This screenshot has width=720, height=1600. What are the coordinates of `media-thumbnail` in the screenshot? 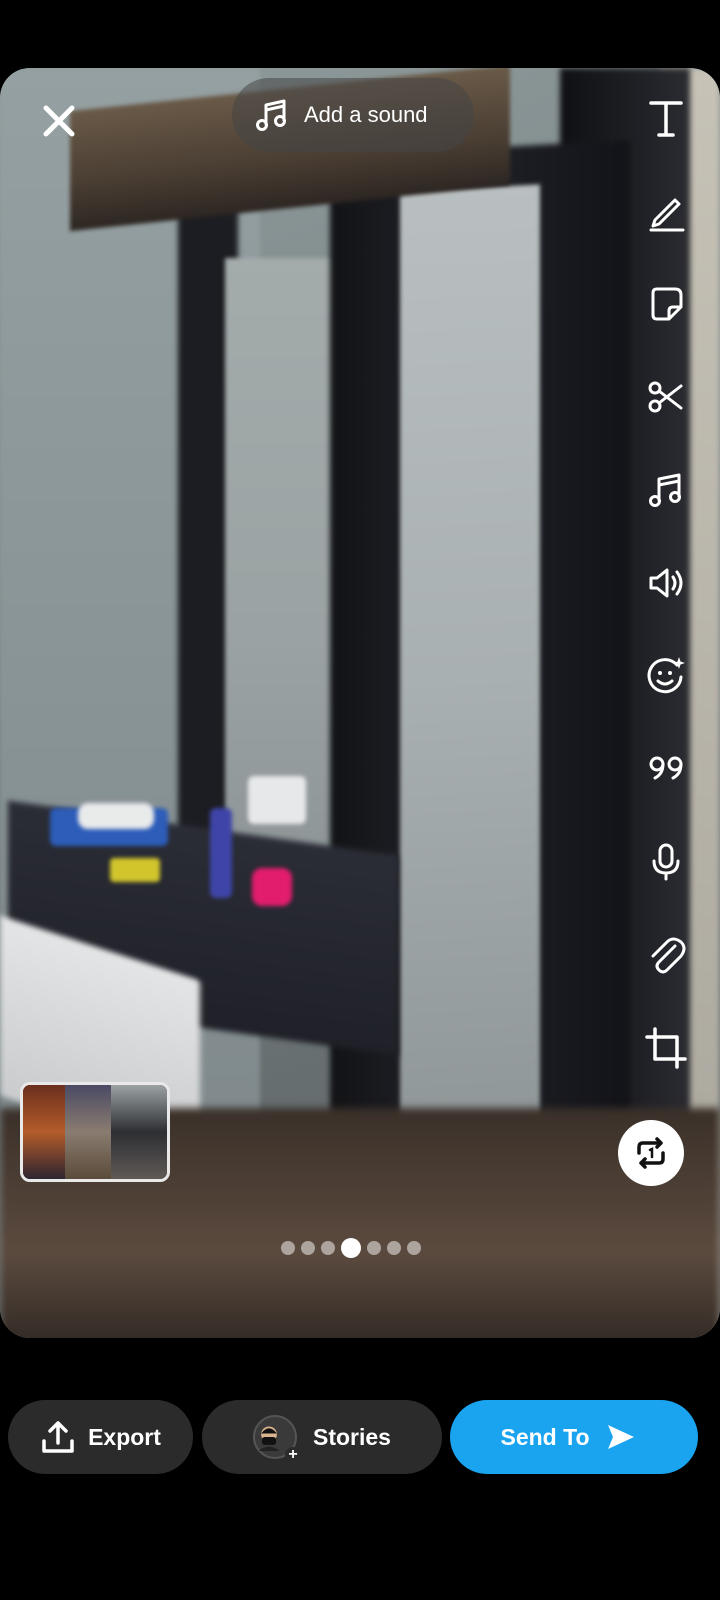 It's located at (95, 1132).